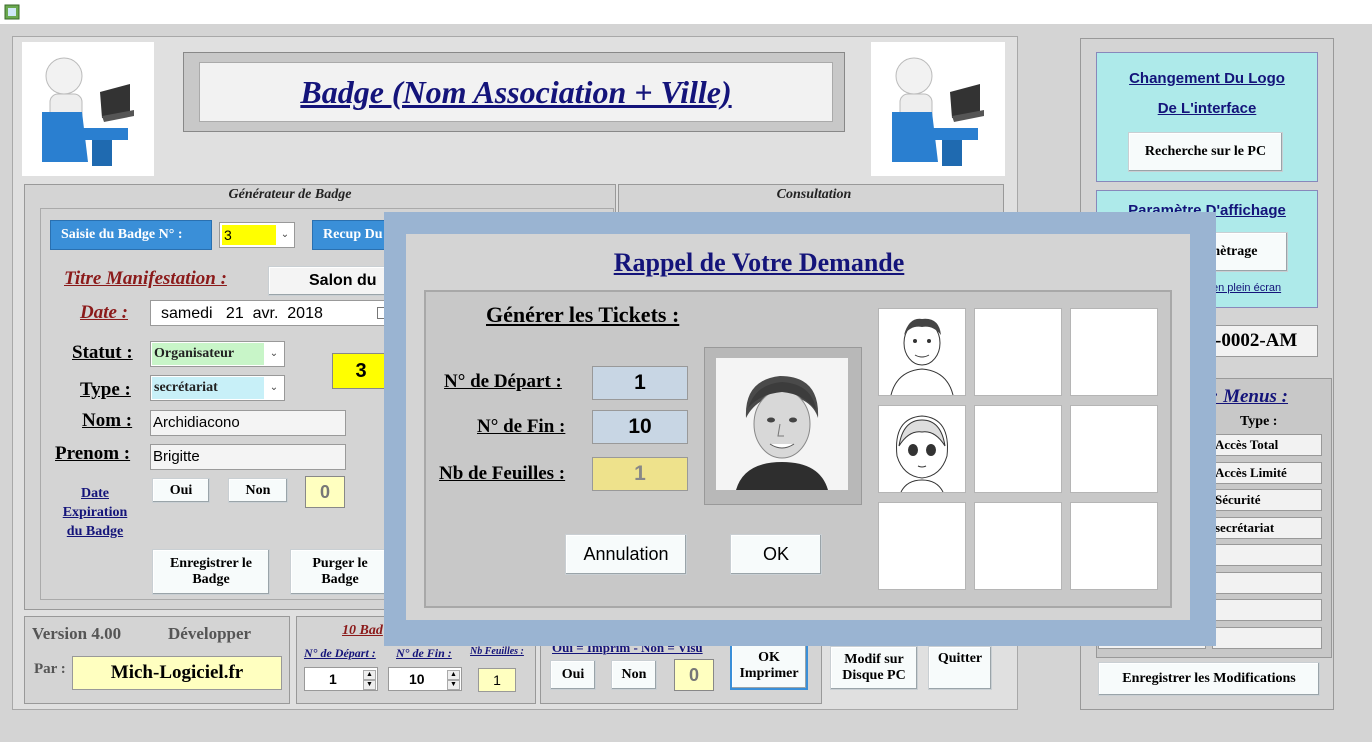 Image resolution: width=1372 pixels, height=742 pixels. What do you see at coordinates (502, 473) in the screenshot?
I see `dialog-feuilles-label: Nb de Feuilles :` at bounding box center [502, 473].